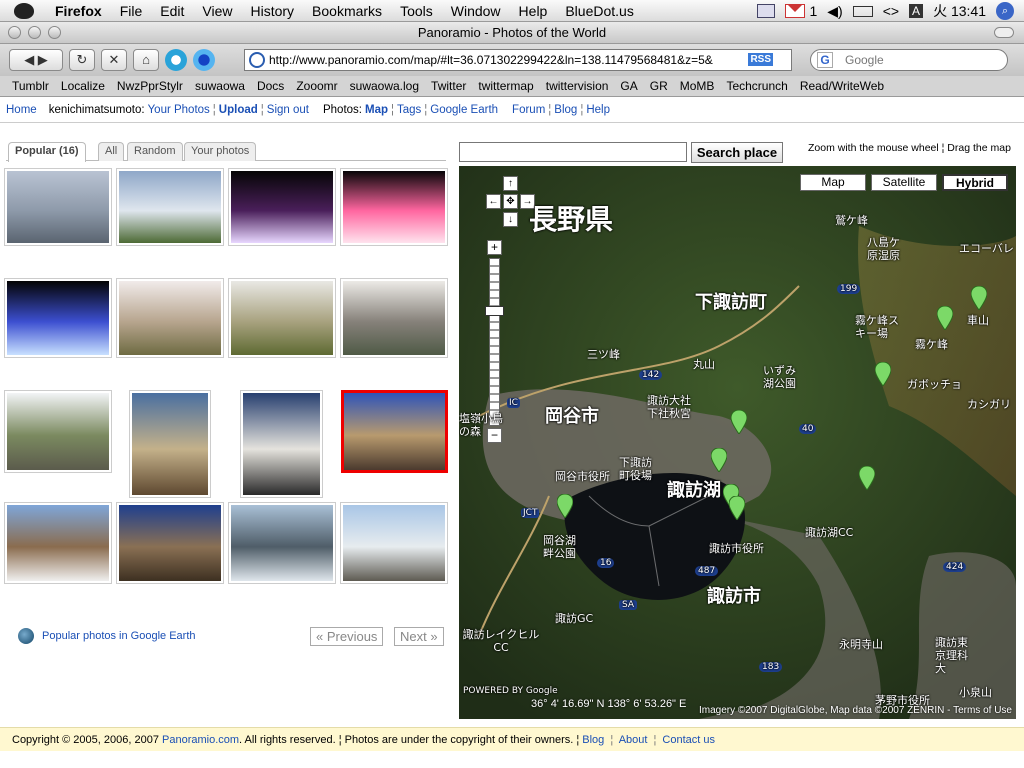  Describe the element at coordinates (825, 60) in the screenshot. I see `google-icon: G` at that location.